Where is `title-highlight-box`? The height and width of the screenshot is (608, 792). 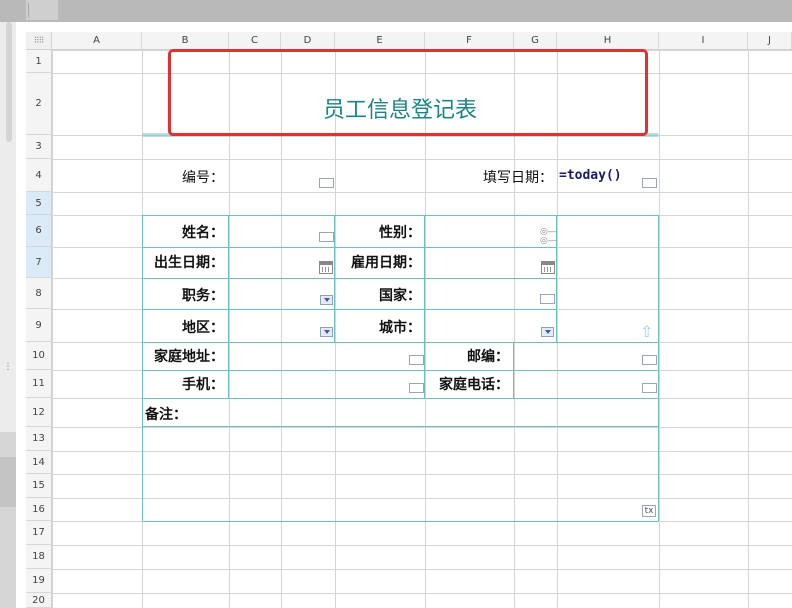
title-highlight-box is located at coordinates (408, 92).